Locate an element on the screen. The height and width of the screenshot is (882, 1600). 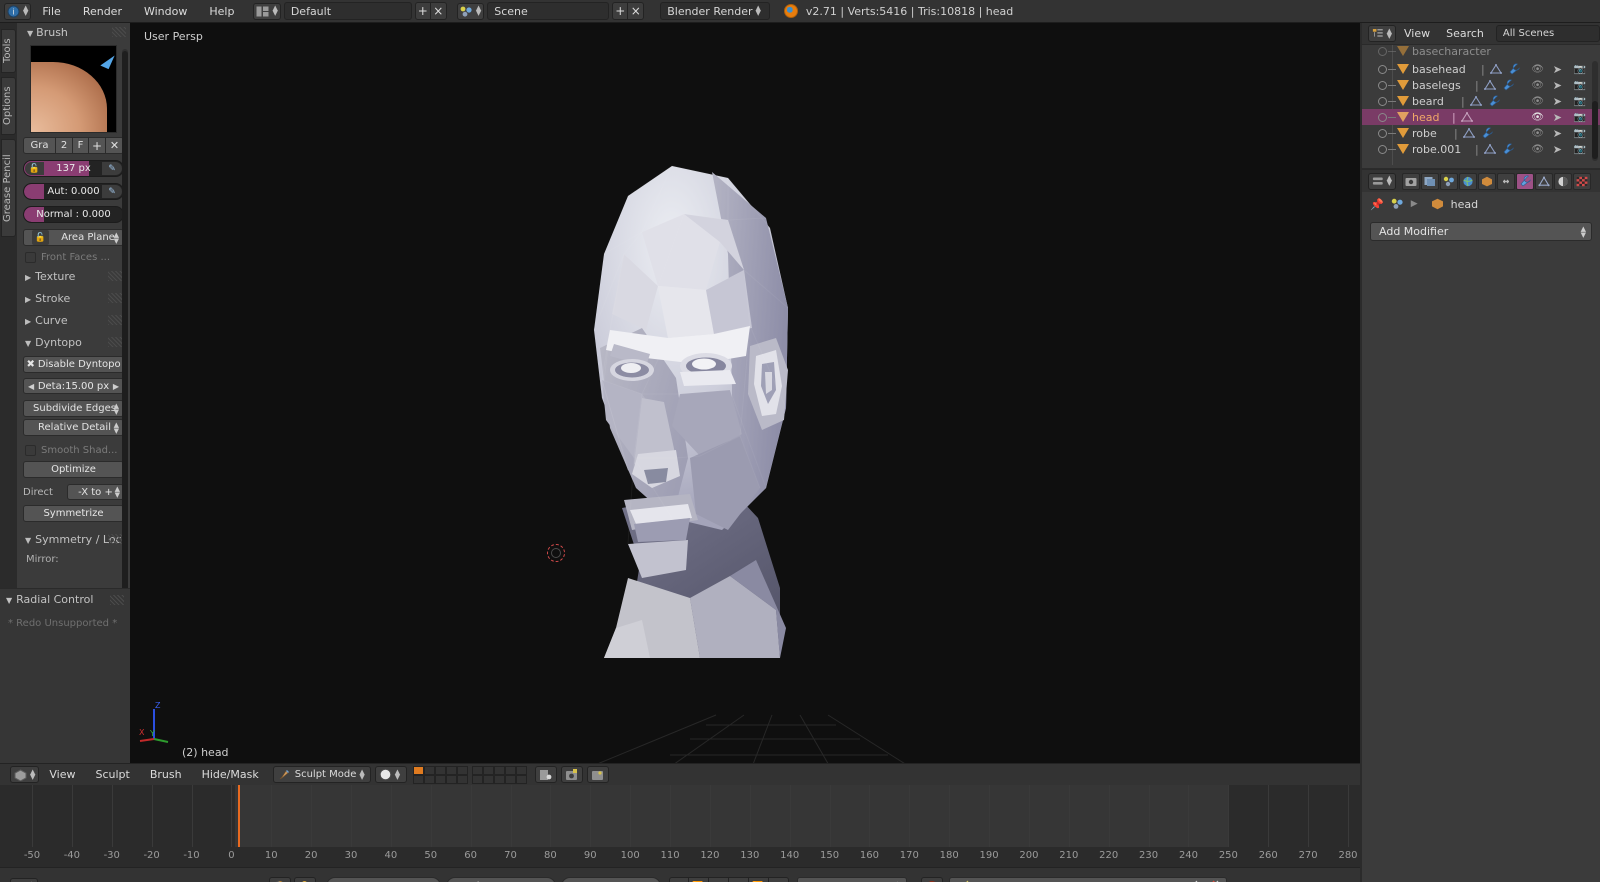
brush-strength-slider: Aut: 0.000 ✎ is located at coordinates (73, 191).